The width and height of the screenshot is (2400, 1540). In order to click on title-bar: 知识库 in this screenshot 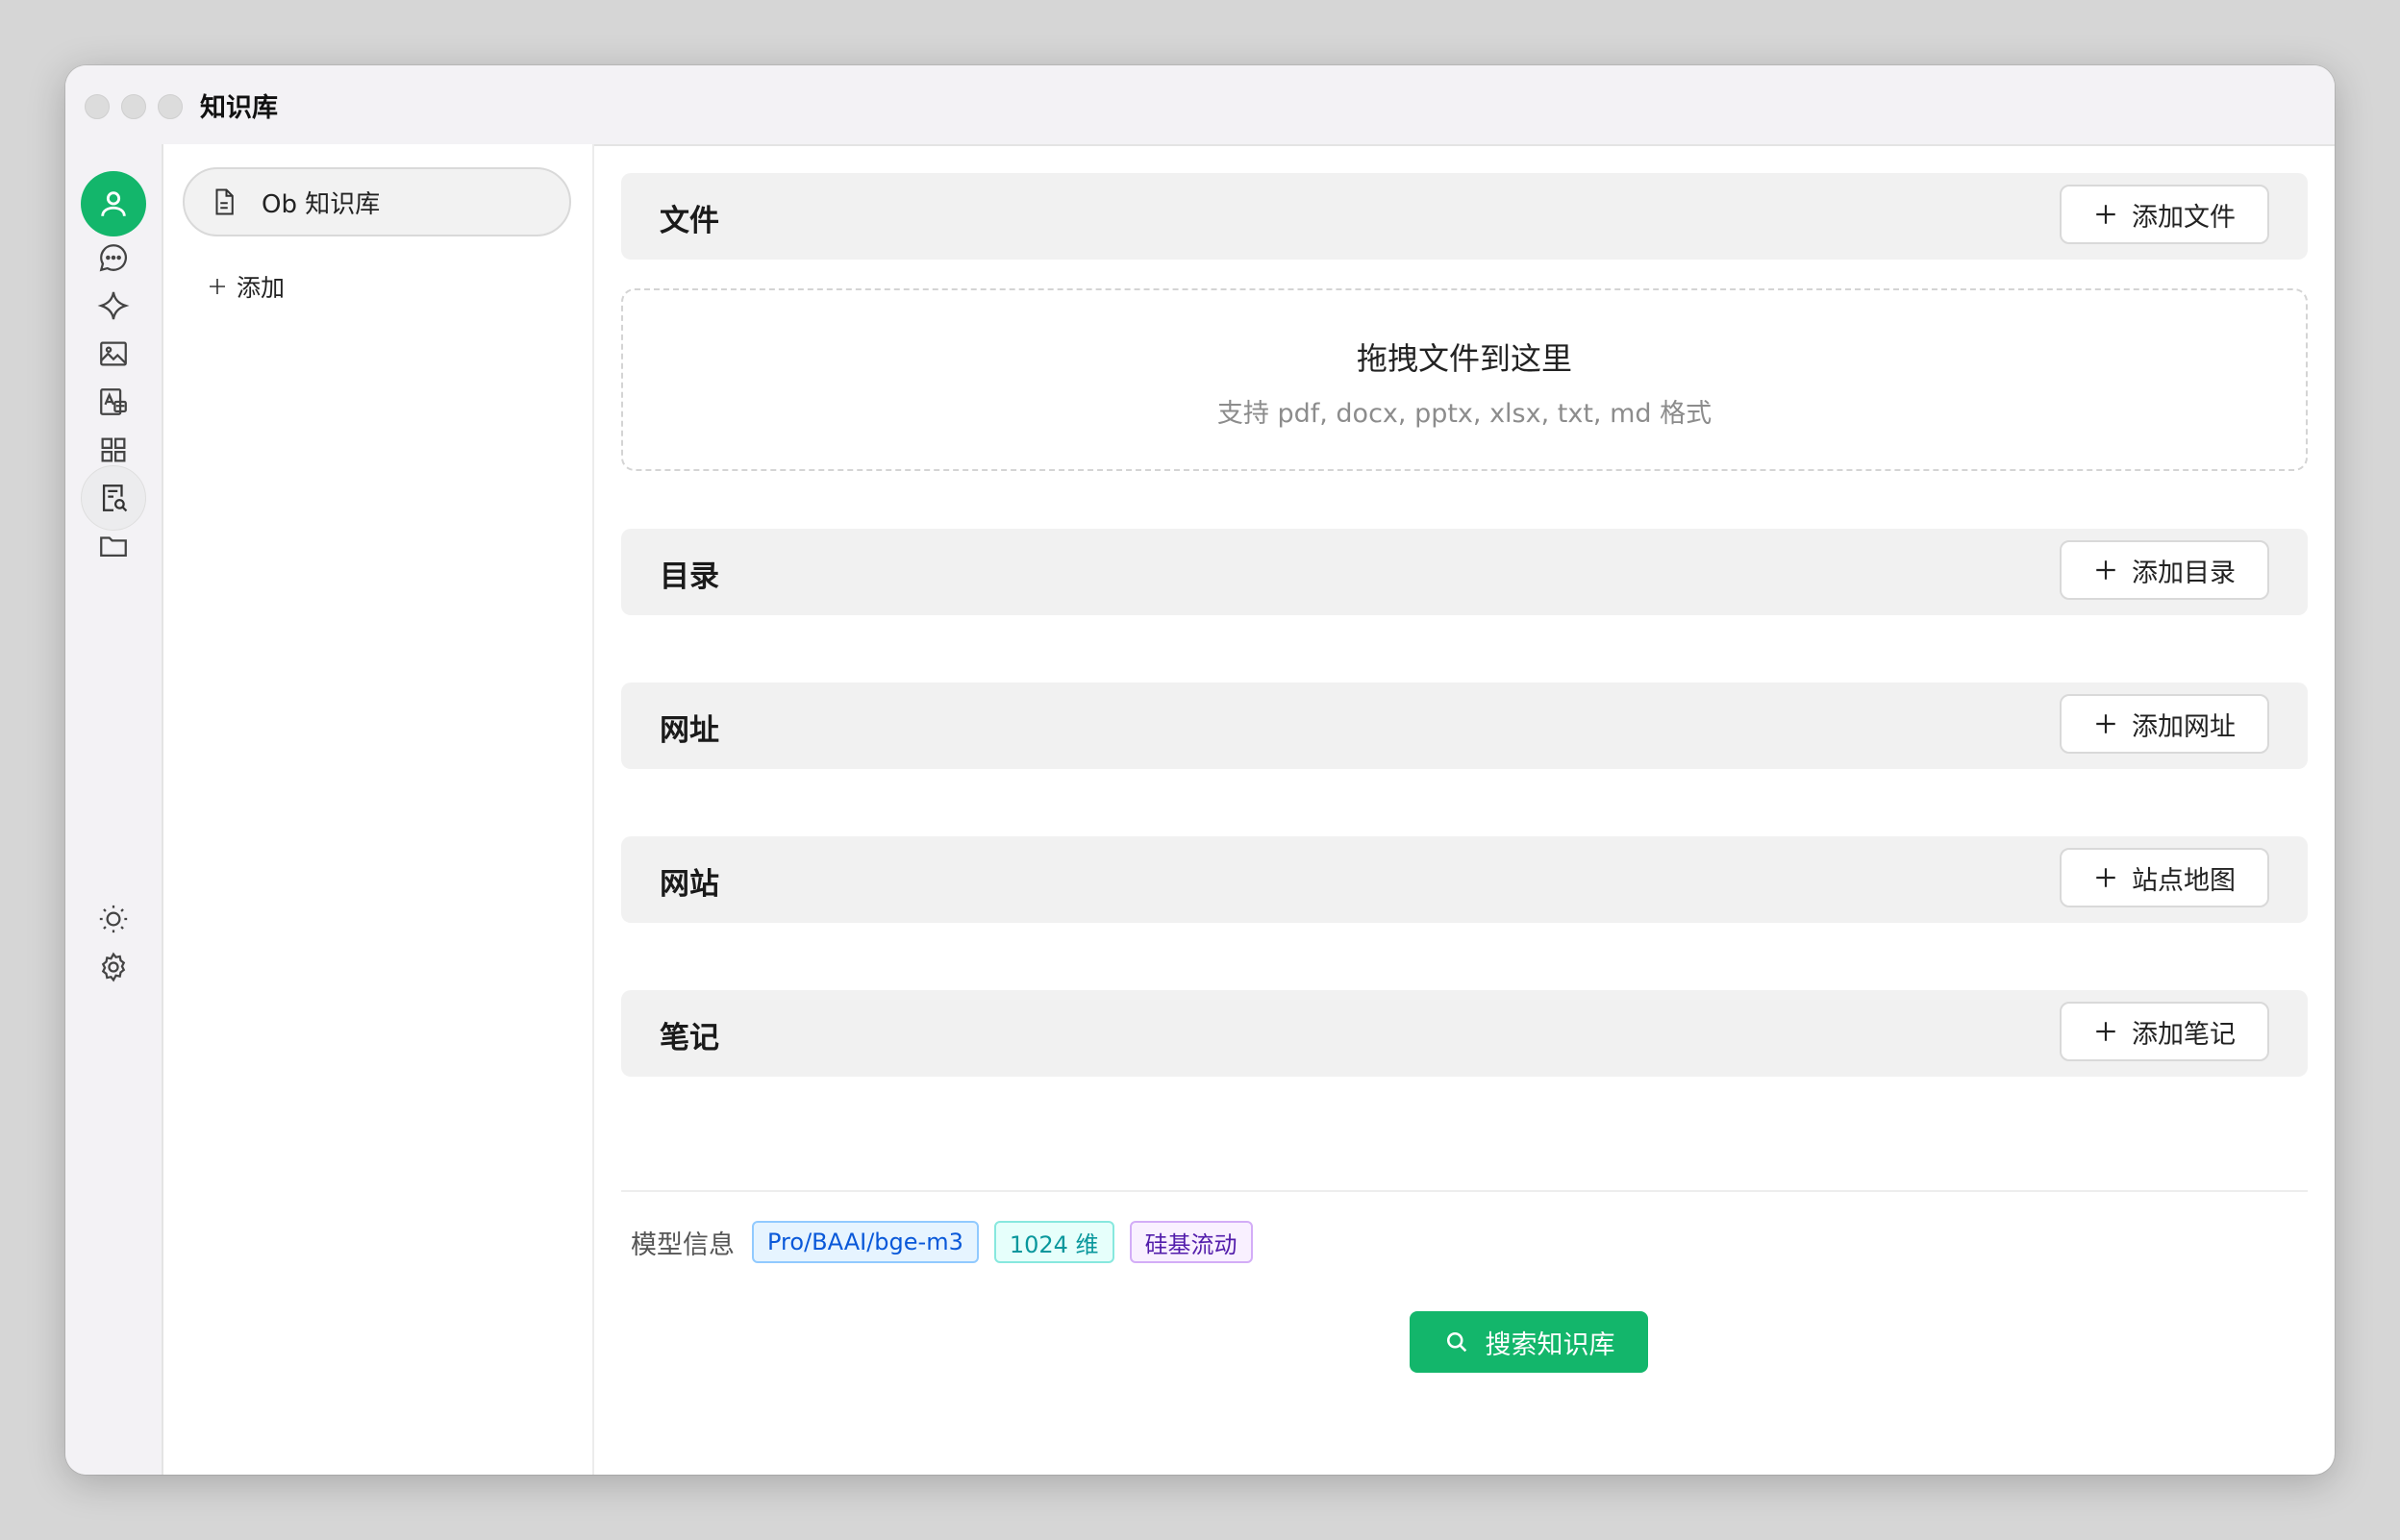, I will do `click(1200, 105)`.